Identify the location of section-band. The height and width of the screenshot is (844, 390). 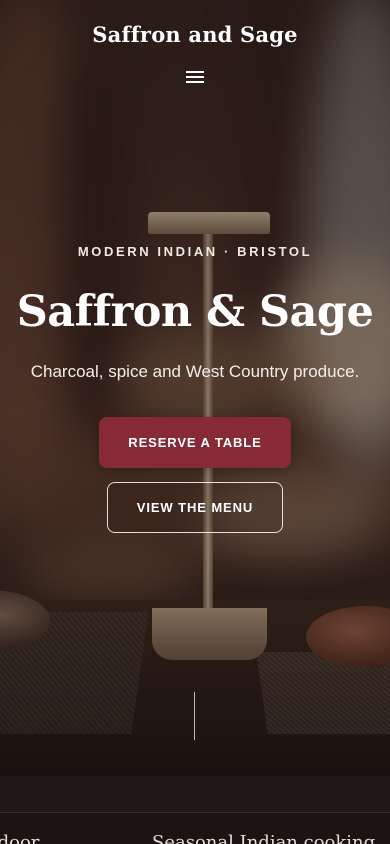
(195, 794).